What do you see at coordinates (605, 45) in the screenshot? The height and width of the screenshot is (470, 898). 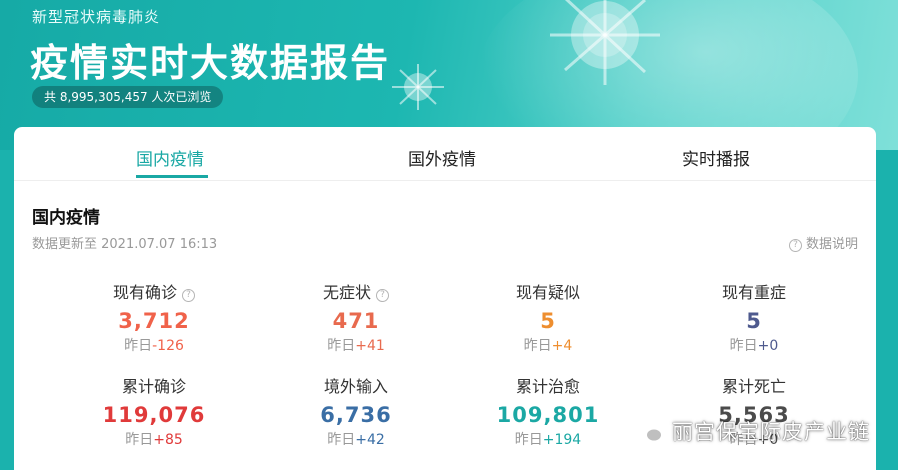 I see `virus-icon` at bounding box center [605, 45].